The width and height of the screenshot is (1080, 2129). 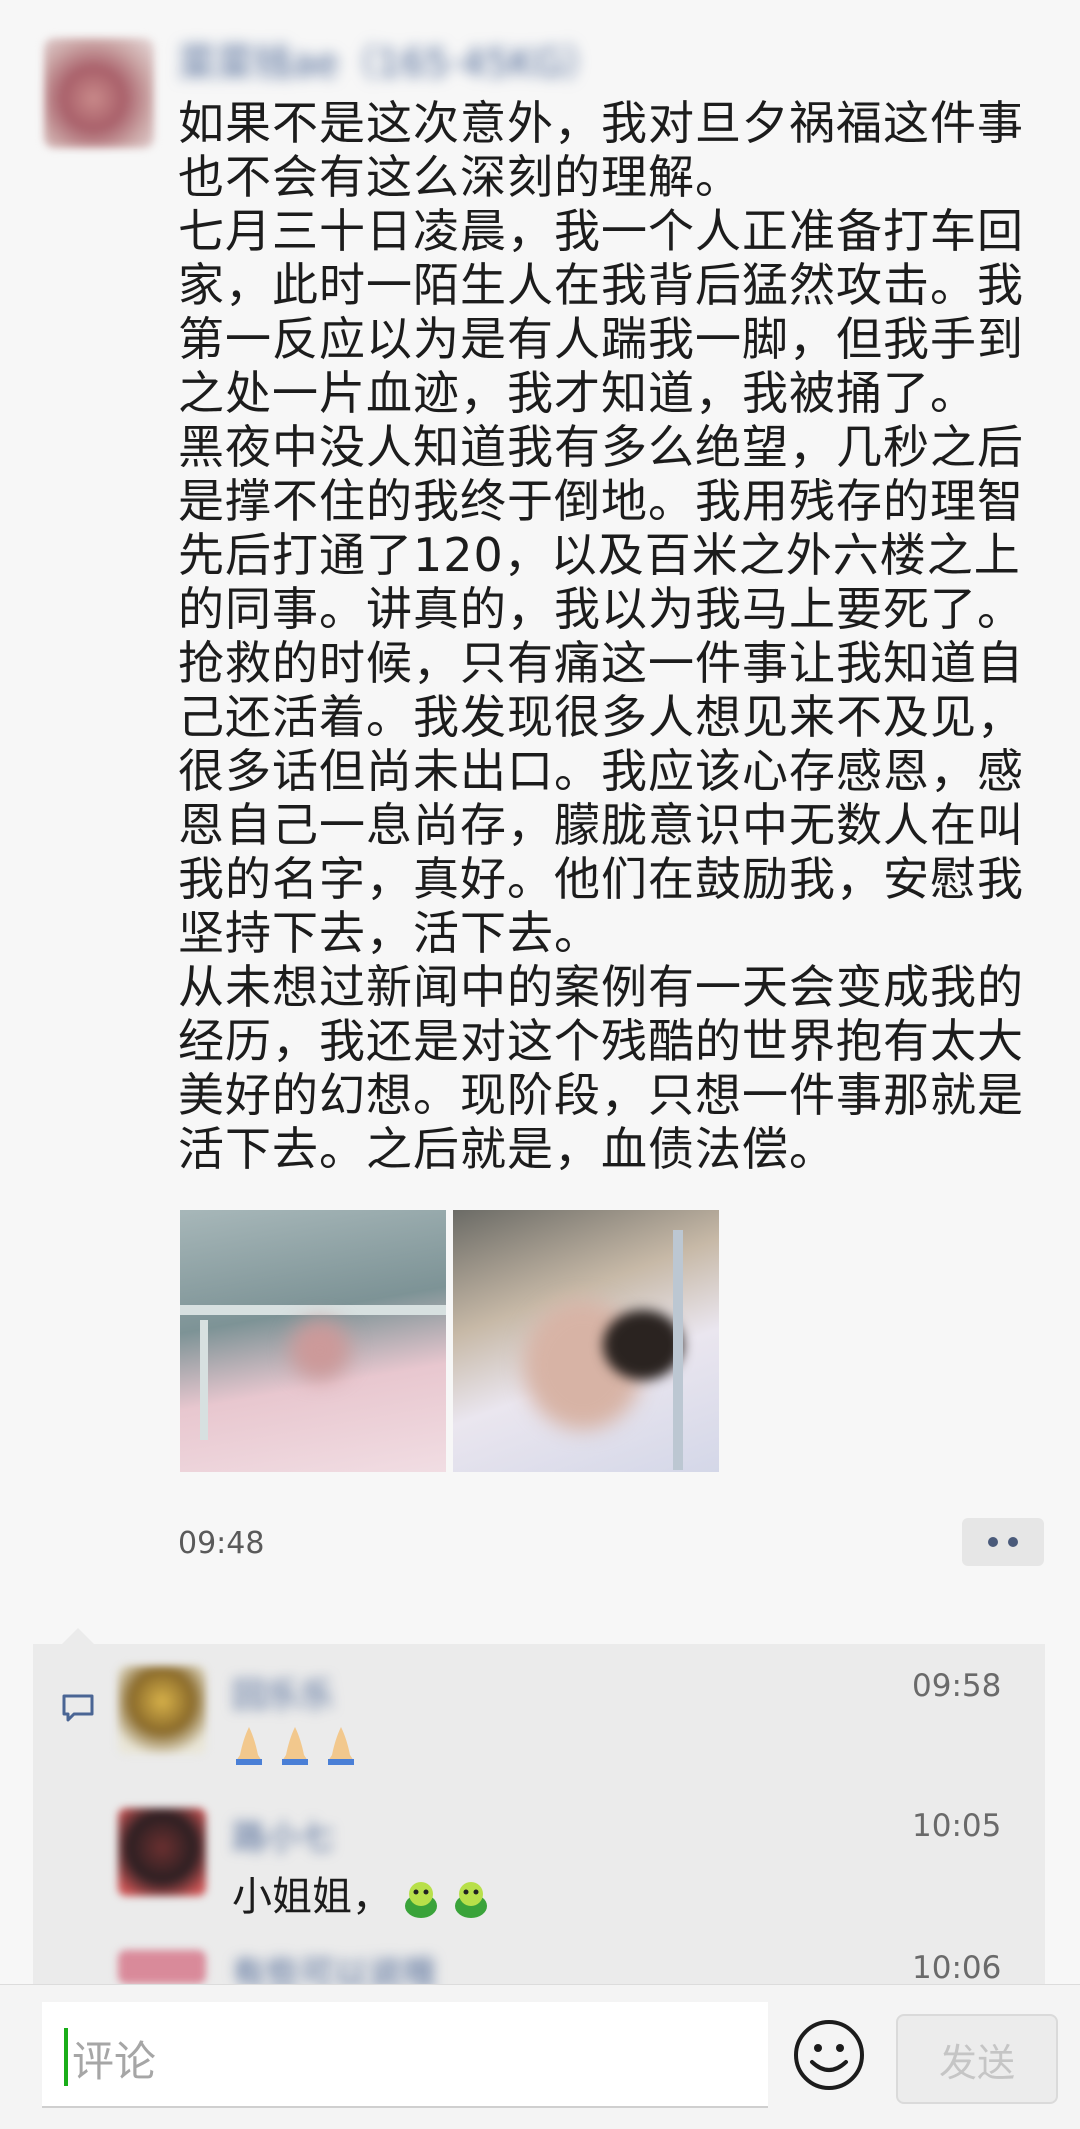 I want to click on comment-author: 回乐乐, so click(x=283, y=1692).